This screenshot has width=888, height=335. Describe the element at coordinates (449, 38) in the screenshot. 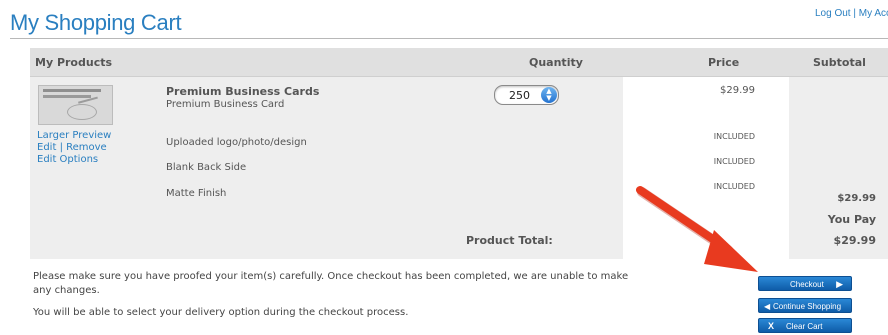

I see `title-divider` at that location.